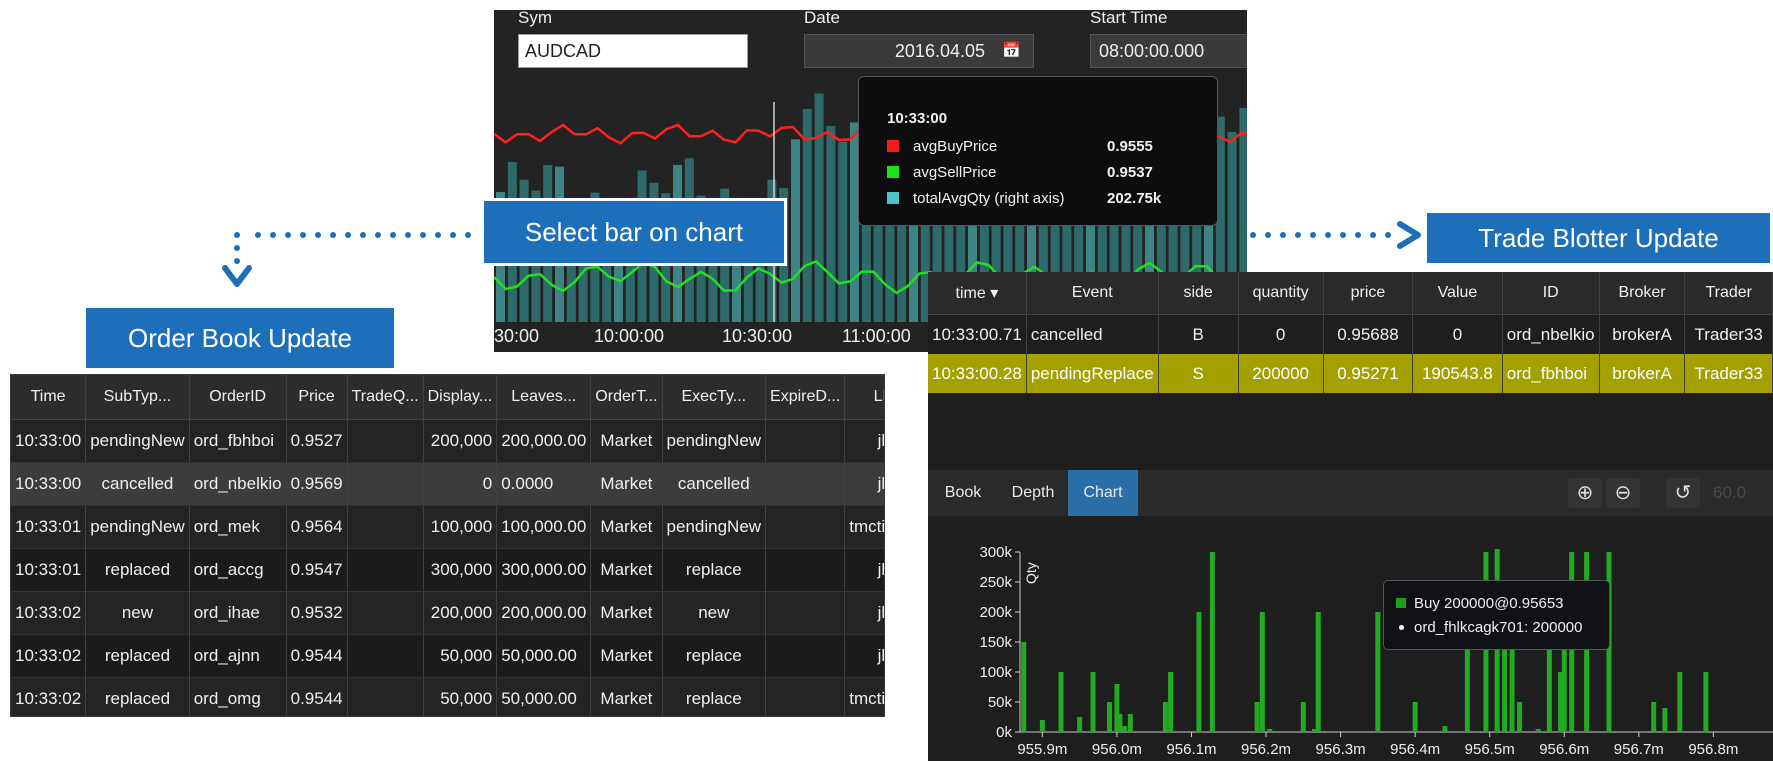 The image size is (1773, 761). I want to click on col-header-time: time ▾, so click(977, 293).